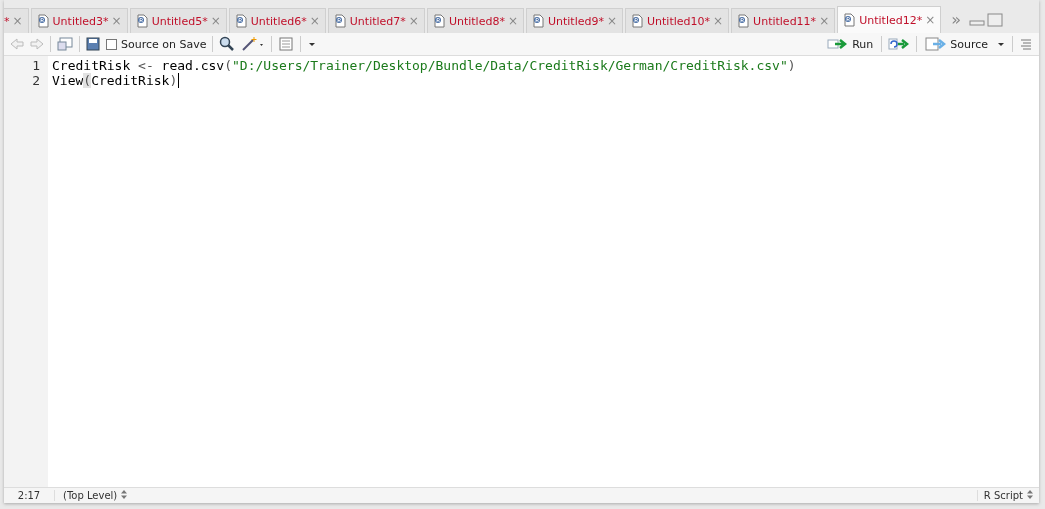 This screenshot has height=509, width=1045. I want to click on editor-tab: Untitled12* ×, so click(889, 19).